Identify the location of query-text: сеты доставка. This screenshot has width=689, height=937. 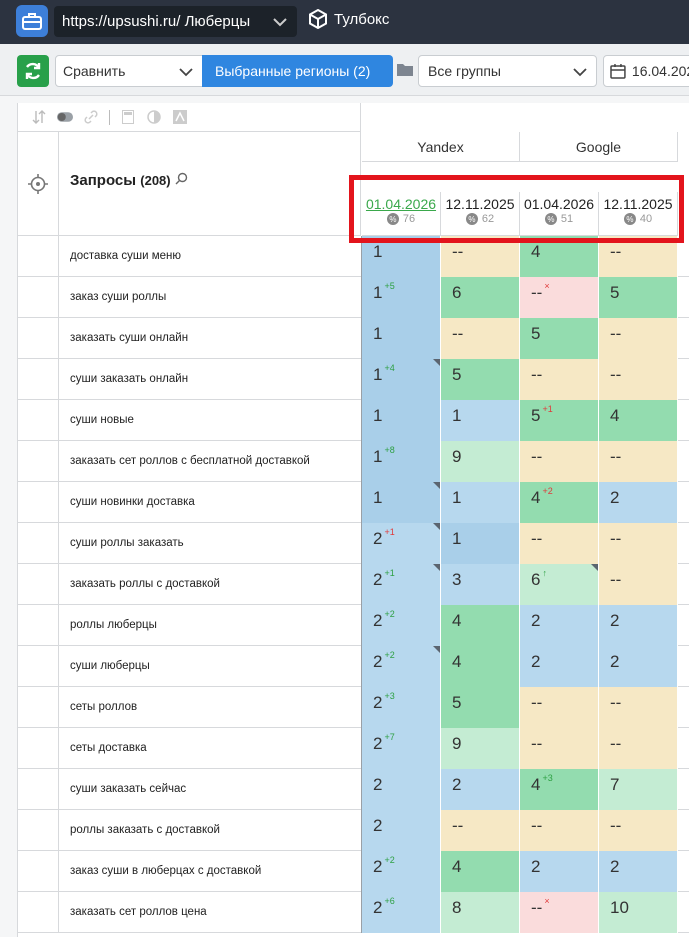
(190, 748).